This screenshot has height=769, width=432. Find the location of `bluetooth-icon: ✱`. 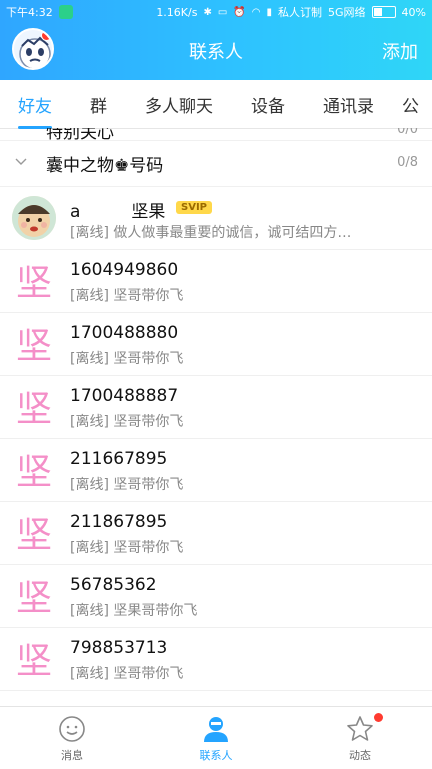

bluetooth-icon: ✱ is located at coordinates (207, 12).